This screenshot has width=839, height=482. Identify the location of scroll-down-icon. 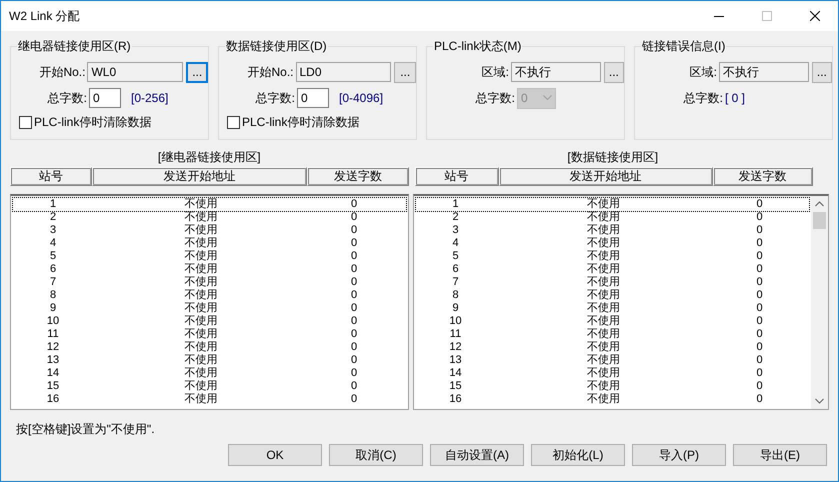
(819, 401).